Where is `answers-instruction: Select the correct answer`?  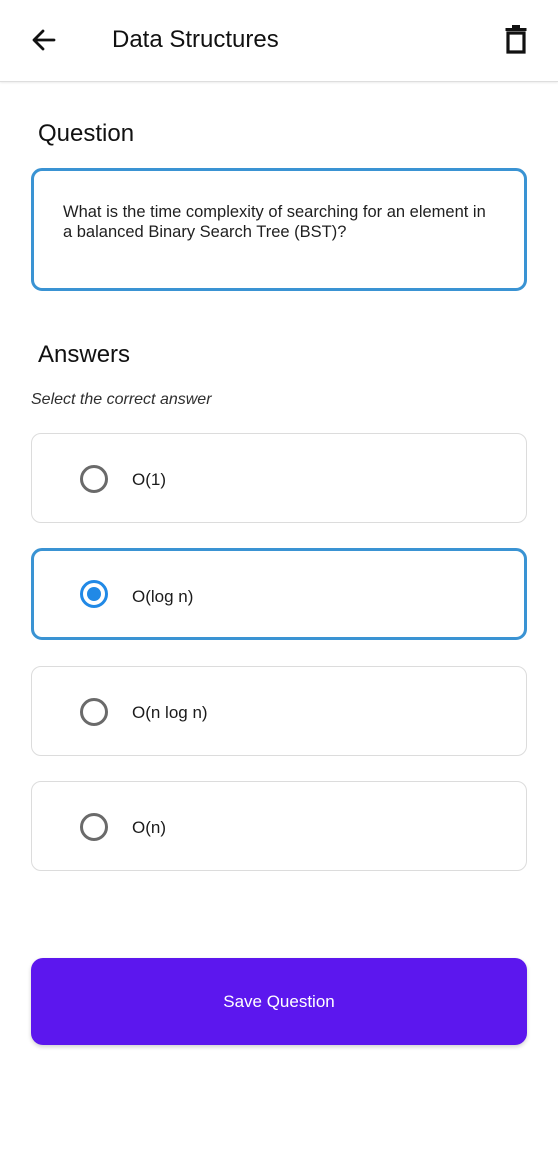
answers-instruction: Select the correct answer is located at coordinates (121, 399).